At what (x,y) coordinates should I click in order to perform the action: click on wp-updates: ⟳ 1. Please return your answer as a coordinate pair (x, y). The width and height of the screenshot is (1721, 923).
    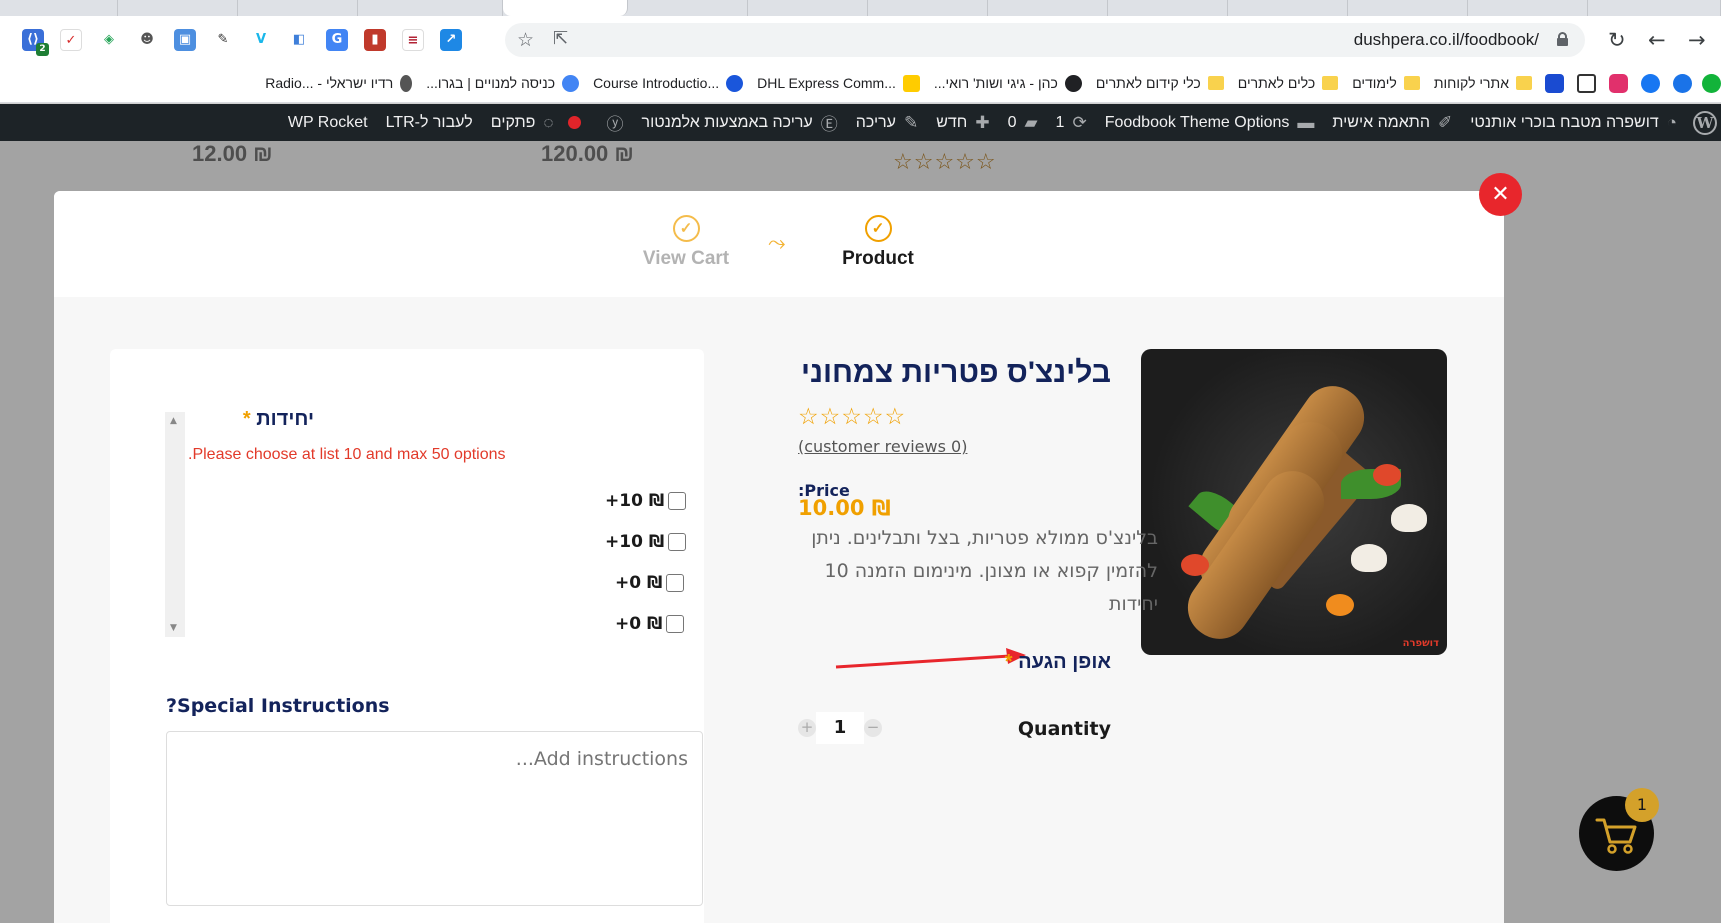
    Looking at the image, I should click on (1071, 123).